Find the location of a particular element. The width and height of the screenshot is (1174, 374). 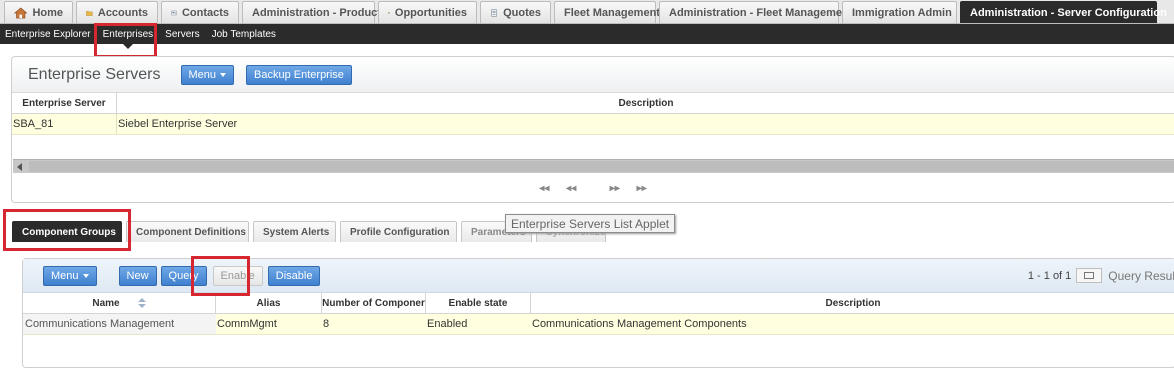

tab-profile-configuration: Profile Configuration is located at coordinates (398, 231).